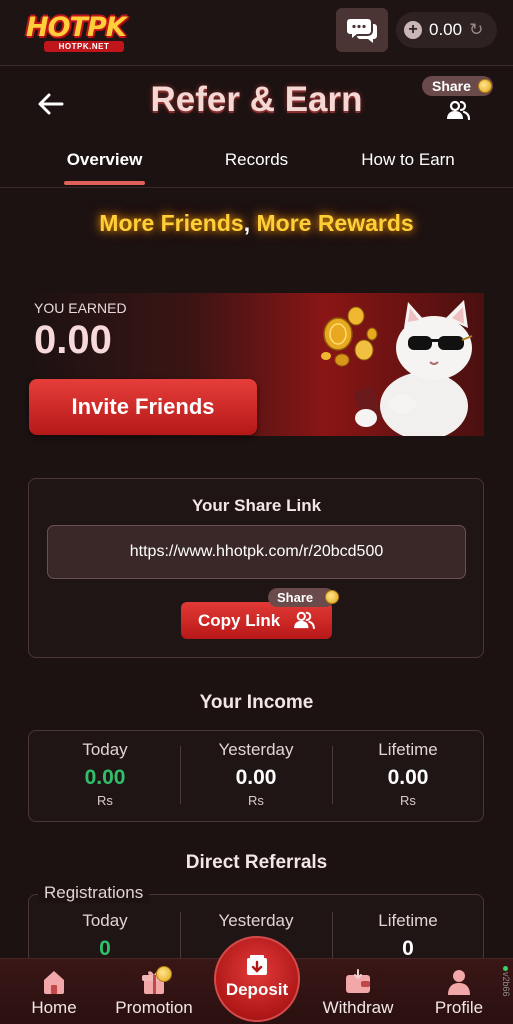  I want to click on chat-icon, so click(362, 31).